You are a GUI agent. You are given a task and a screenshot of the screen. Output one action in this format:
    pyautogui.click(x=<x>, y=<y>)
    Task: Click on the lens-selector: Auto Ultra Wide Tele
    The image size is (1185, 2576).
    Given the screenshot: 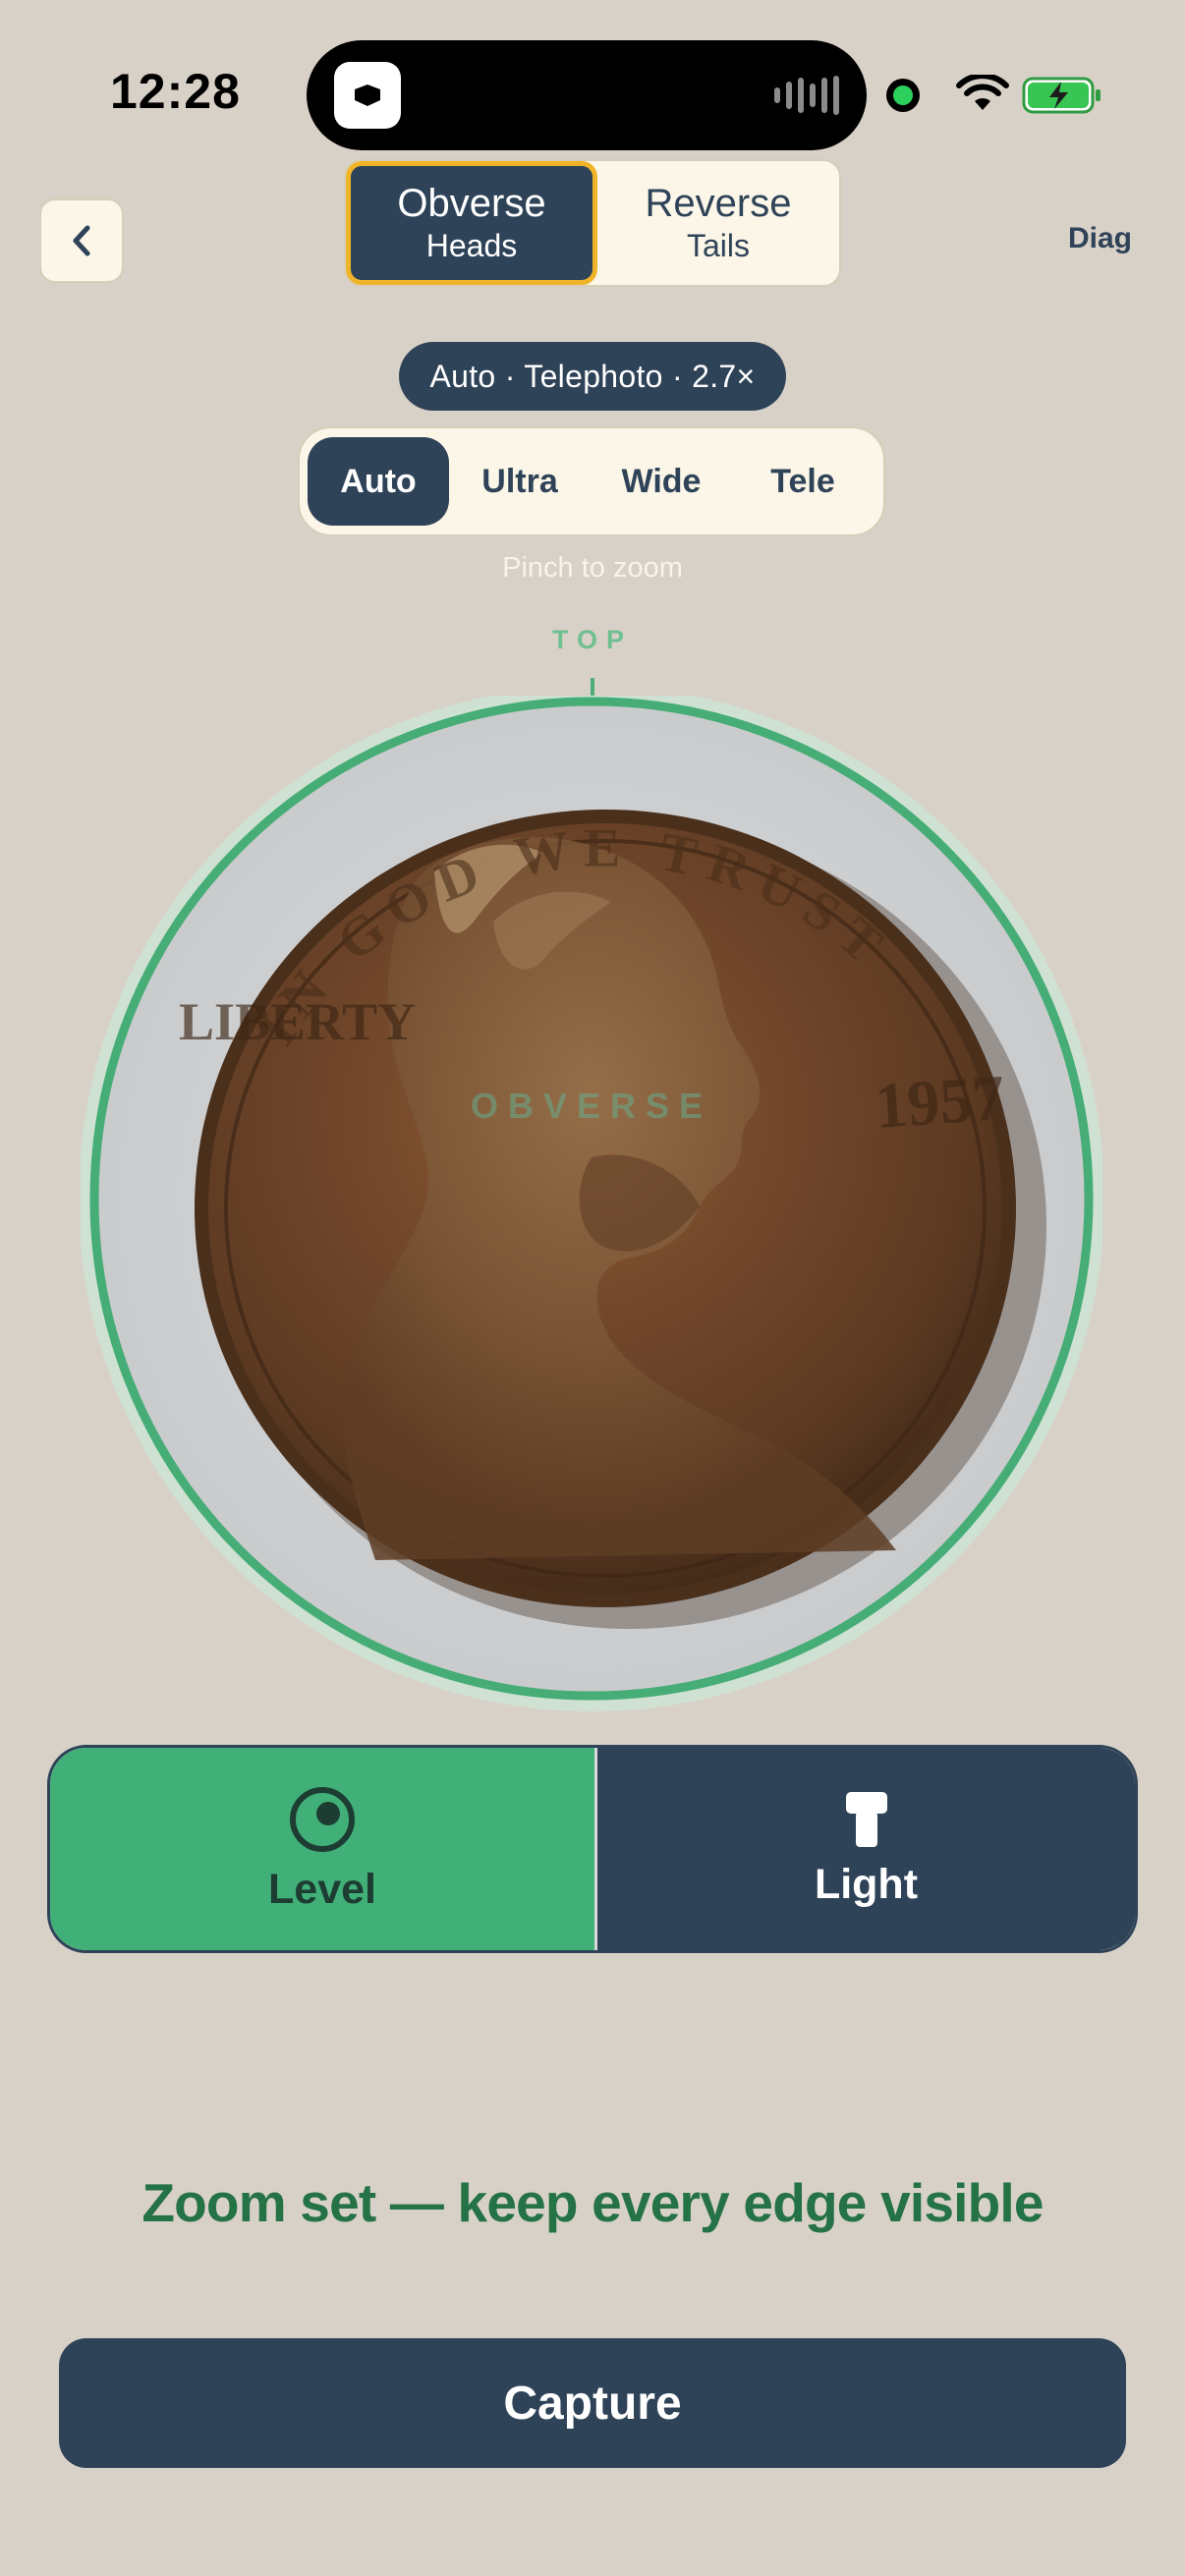 What is the action you would take?
    pyautogui.click(x=592, y=481)
    